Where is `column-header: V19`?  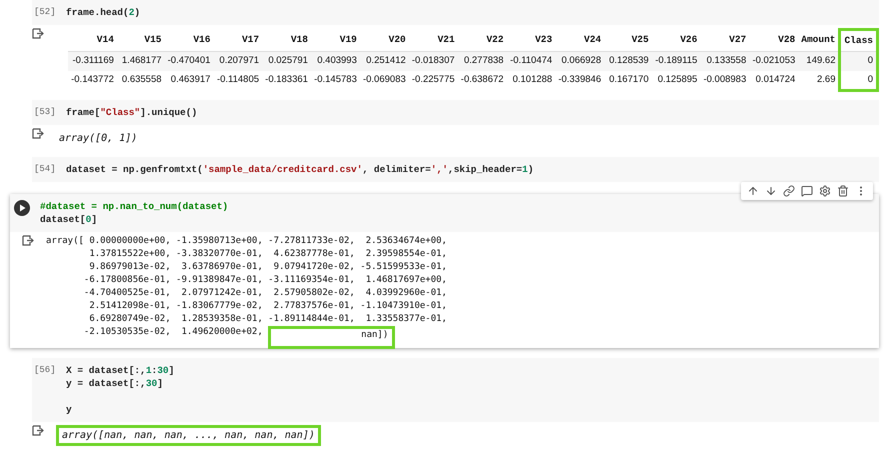
column-header: V19 is located at coordinates (335, 41).